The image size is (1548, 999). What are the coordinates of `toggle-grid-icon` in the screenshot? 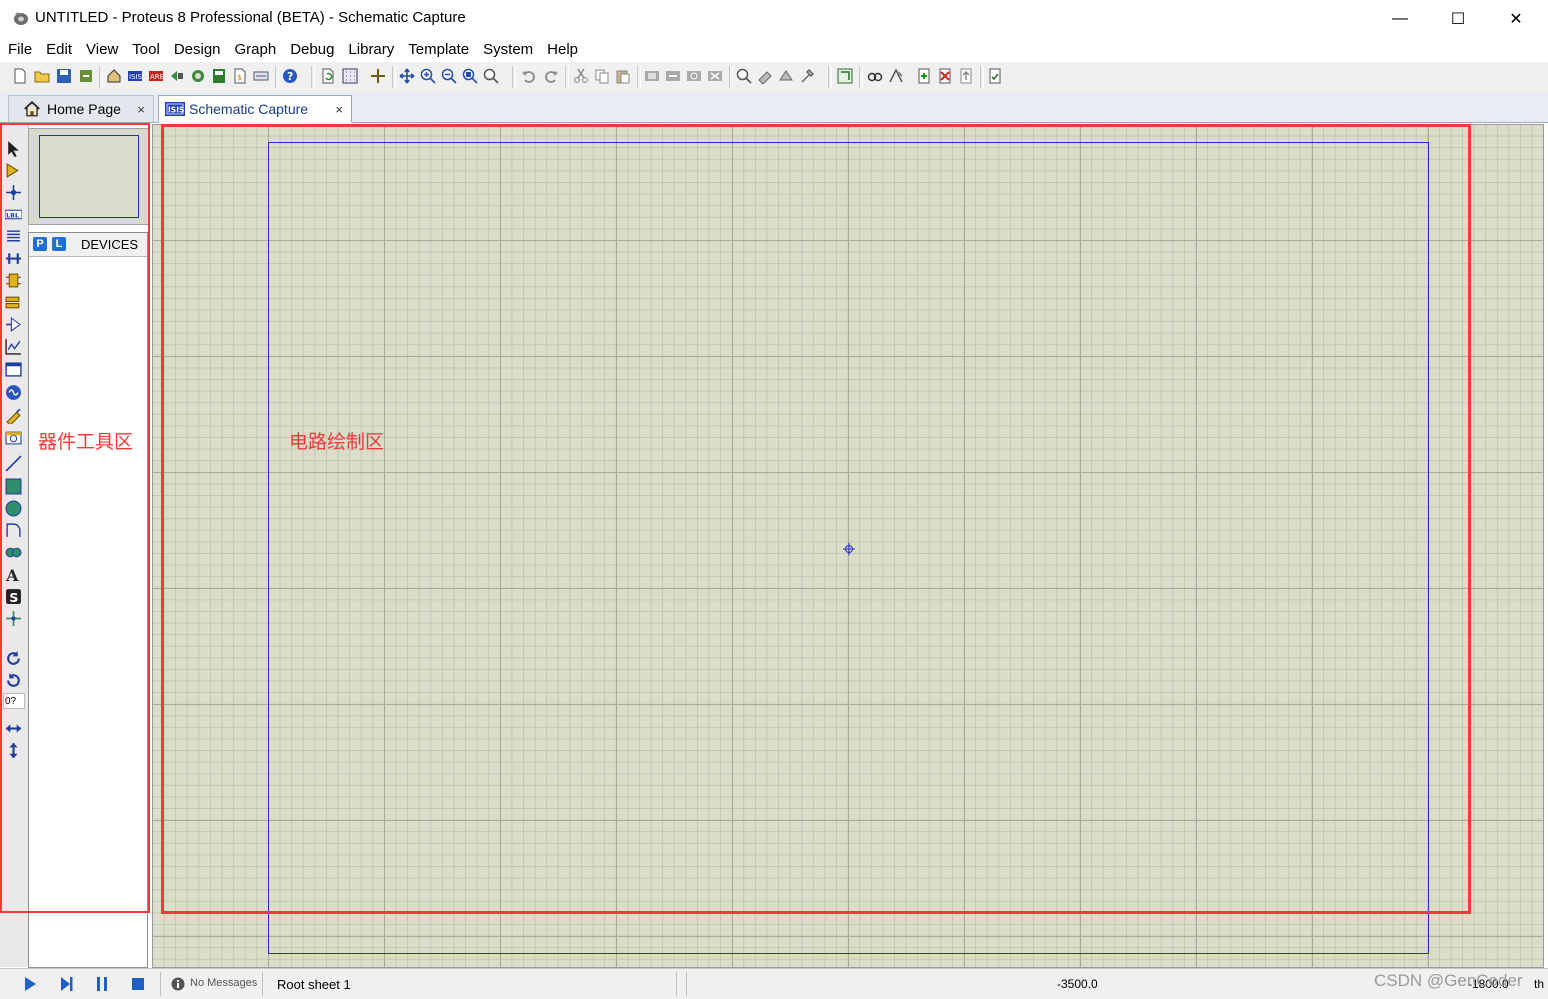 It's located at (350, 76).